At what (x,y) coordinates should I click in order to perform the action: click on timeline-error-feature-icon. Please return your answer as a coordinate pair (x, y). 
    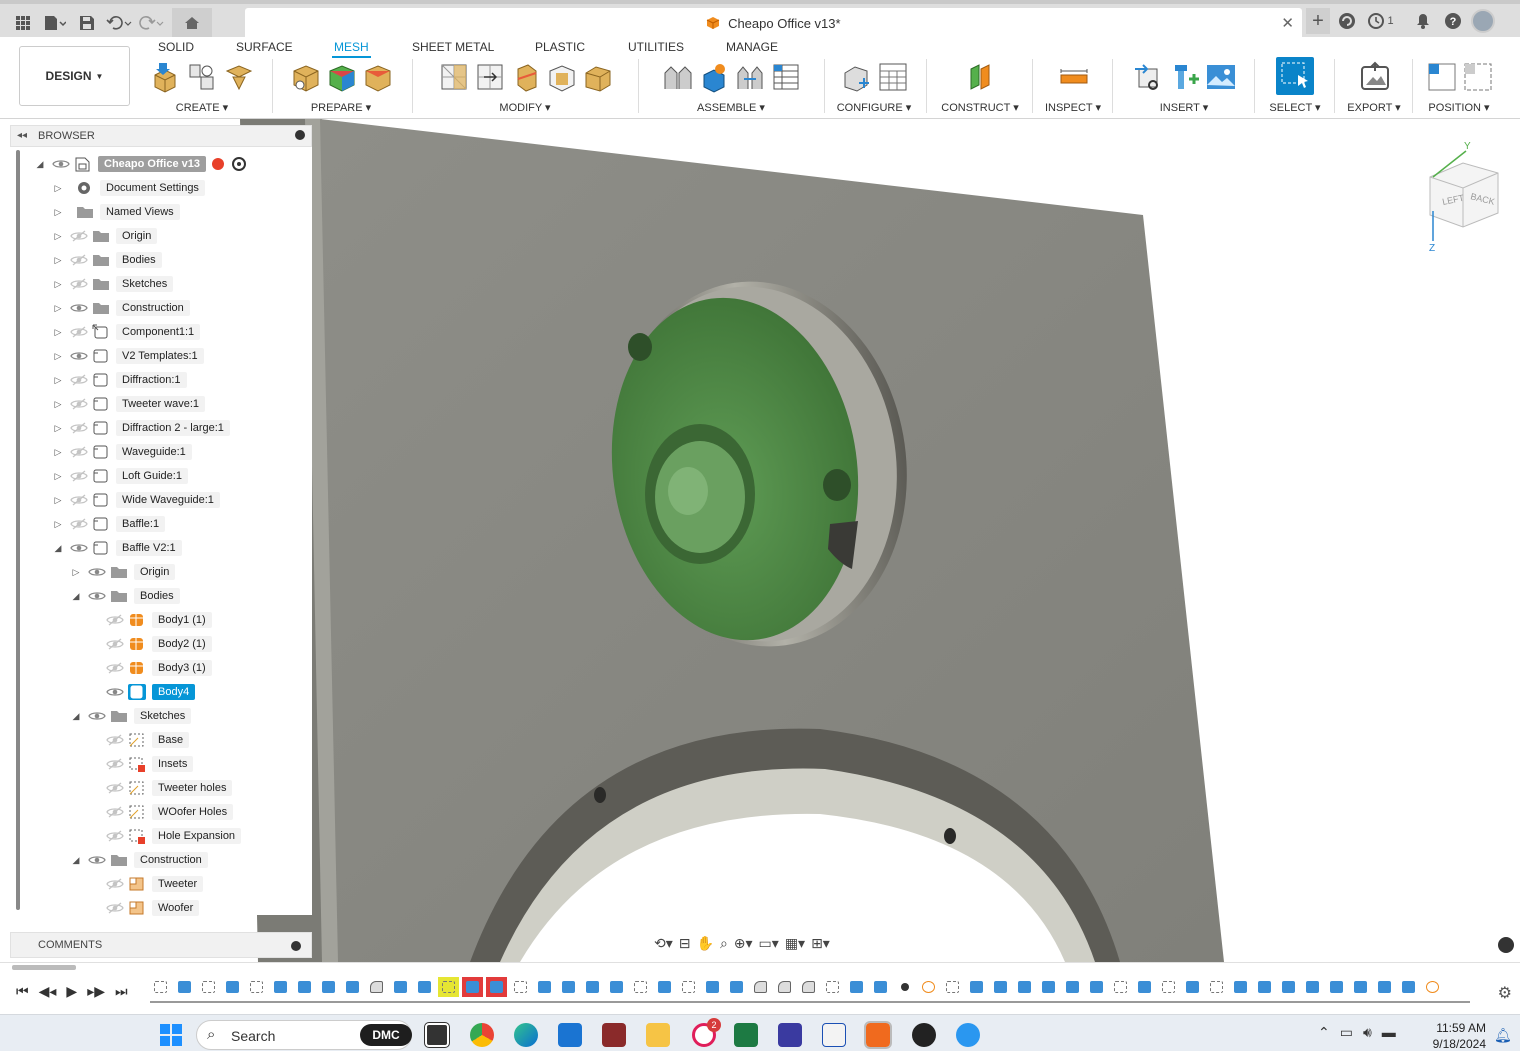
    Looking at the image, I should click on (472, 987).